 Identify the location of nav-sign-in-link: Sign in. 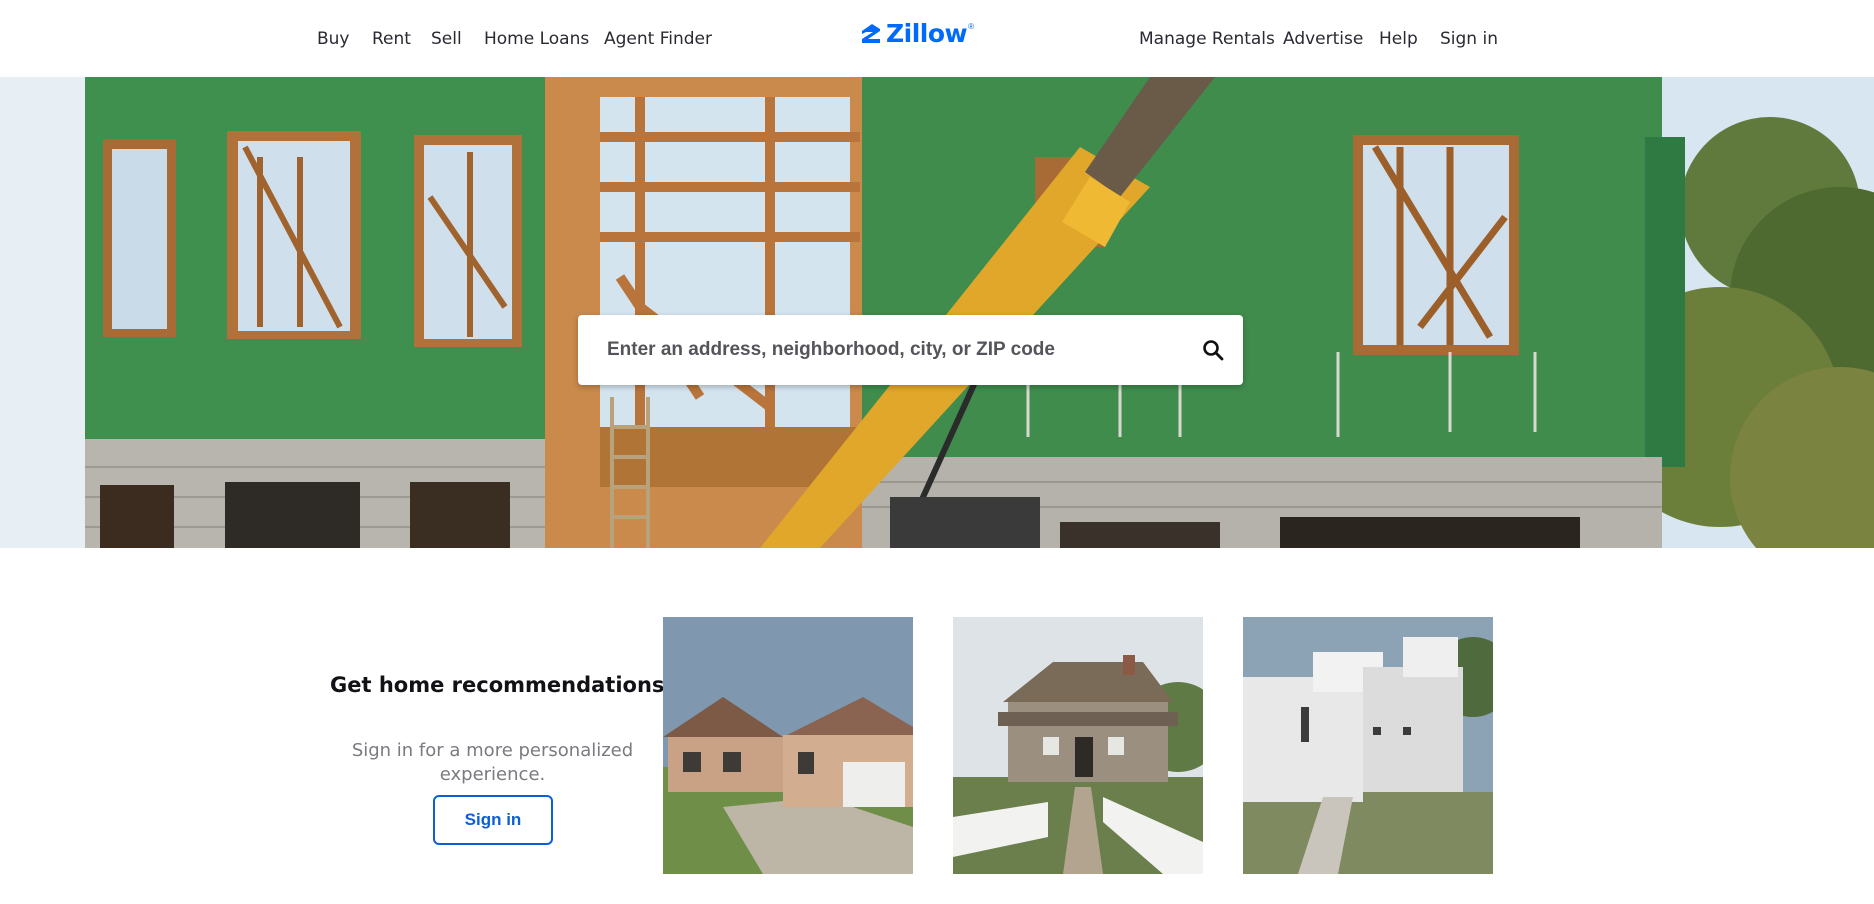
(1469, 39).